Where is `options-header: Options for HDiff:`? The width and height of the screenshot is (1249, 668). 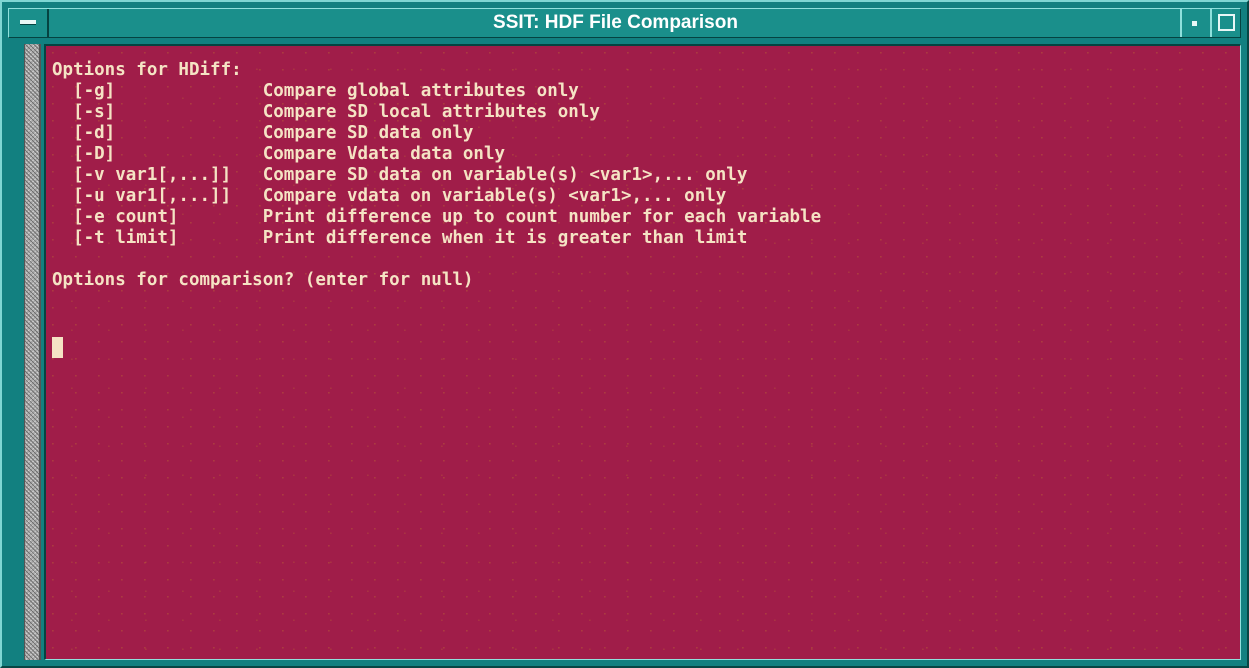
options-header: Options for HDiff: is located at coordinates (147, 70).